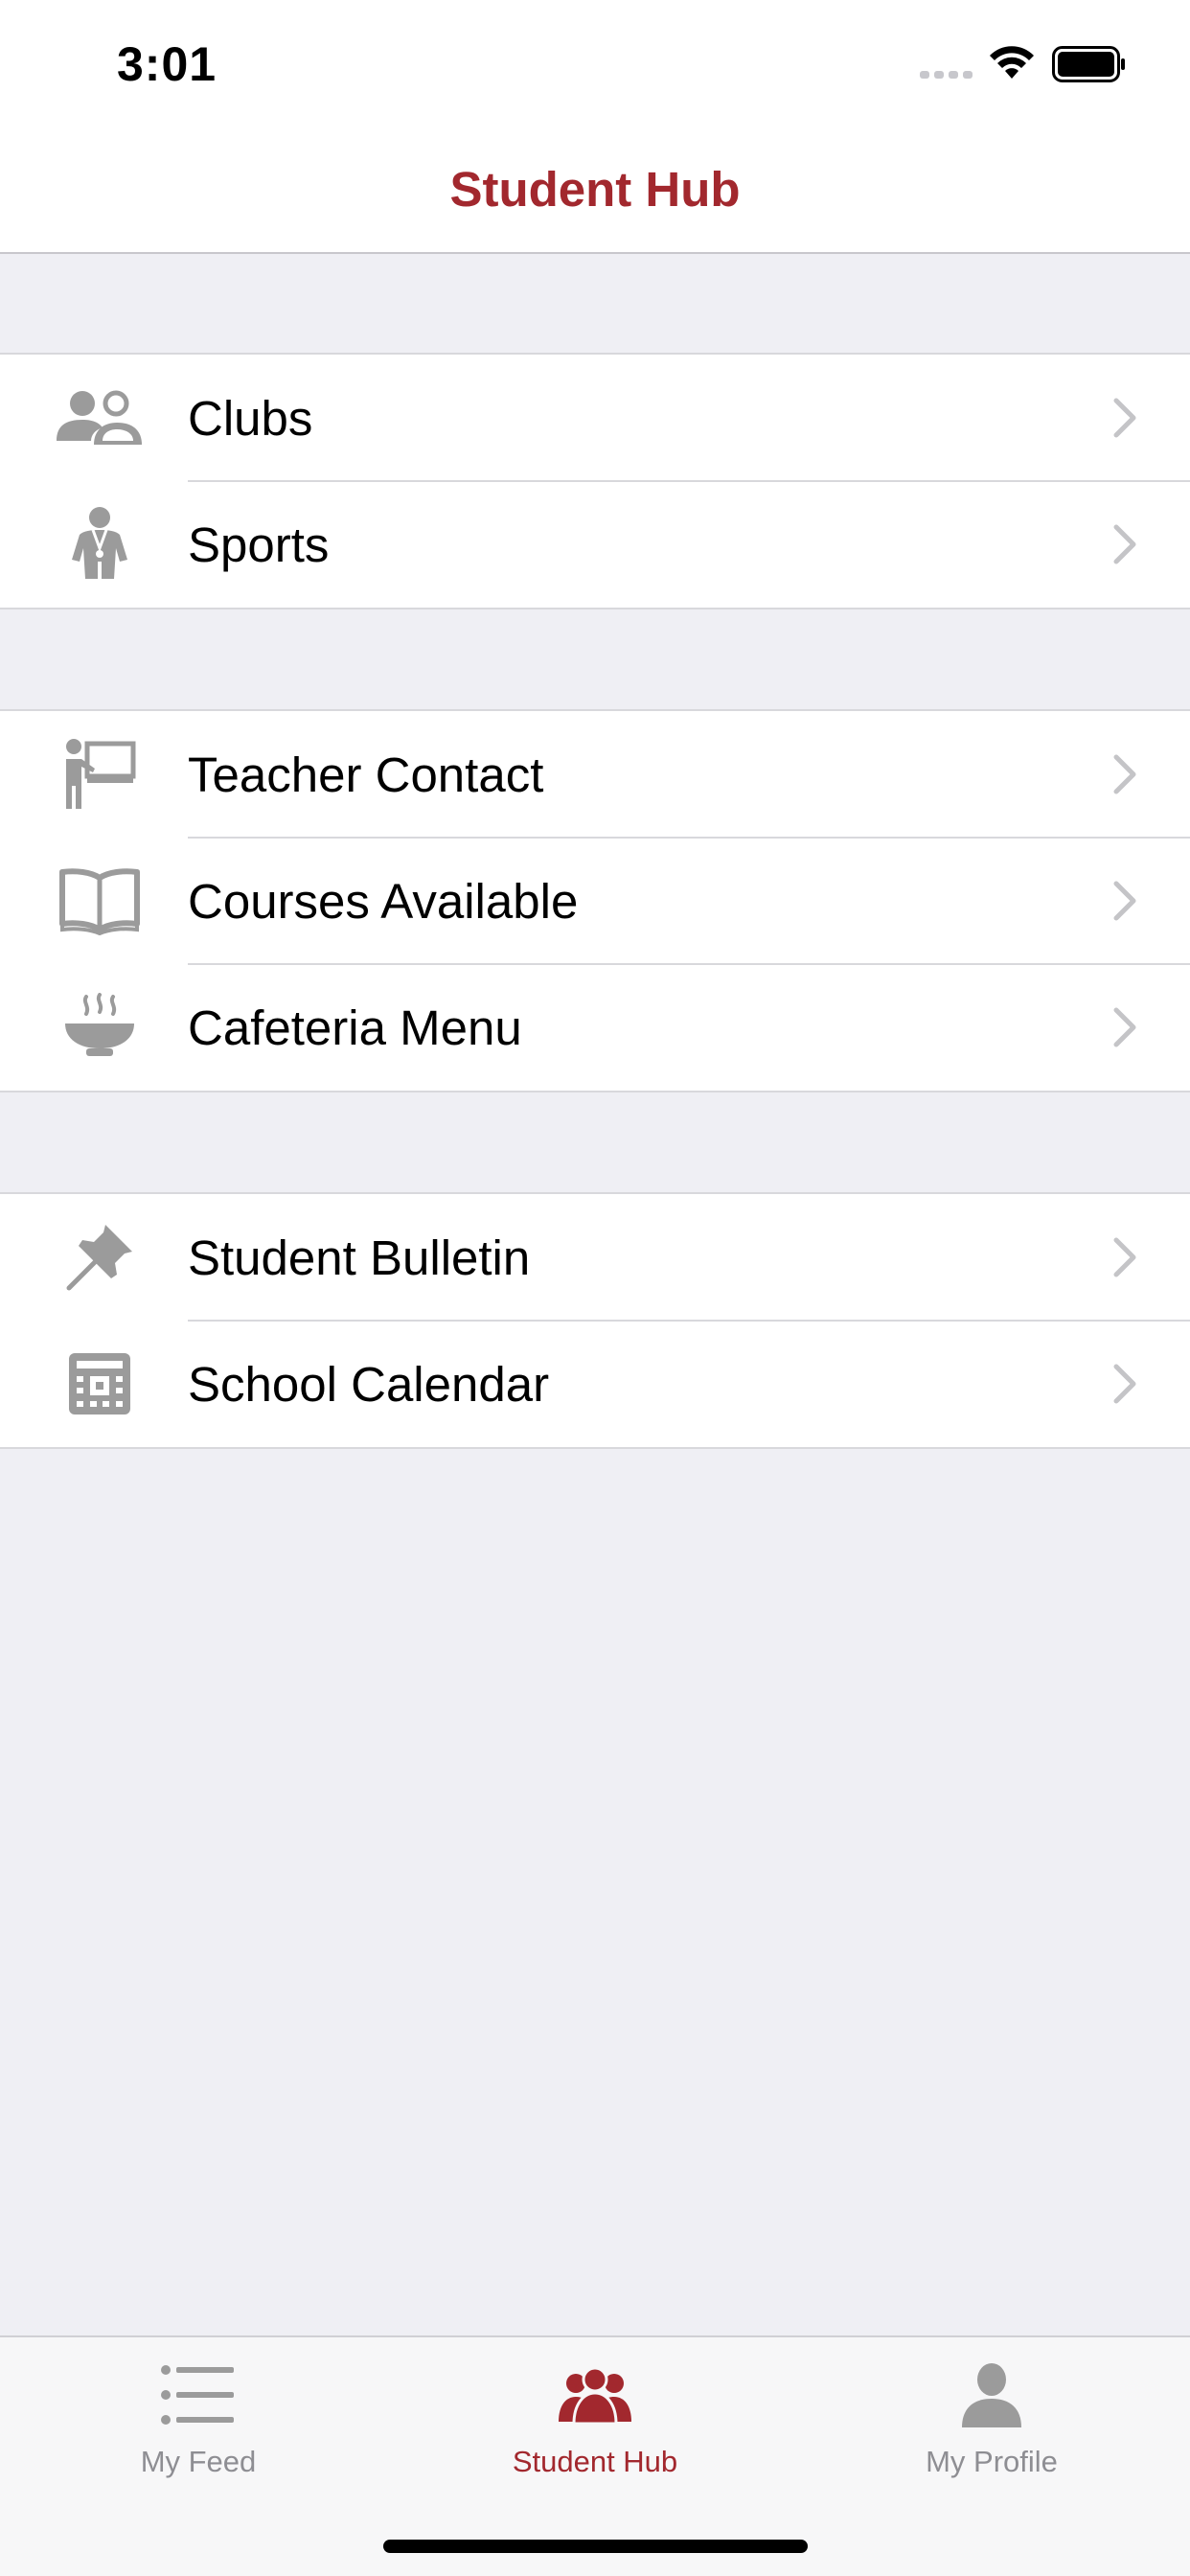 The image size is (1190, 2576). What do you see at coordinates (199, 2461) in the screenshot?
I see `tab-label: My Feed` at bounding box center [199, 2461].